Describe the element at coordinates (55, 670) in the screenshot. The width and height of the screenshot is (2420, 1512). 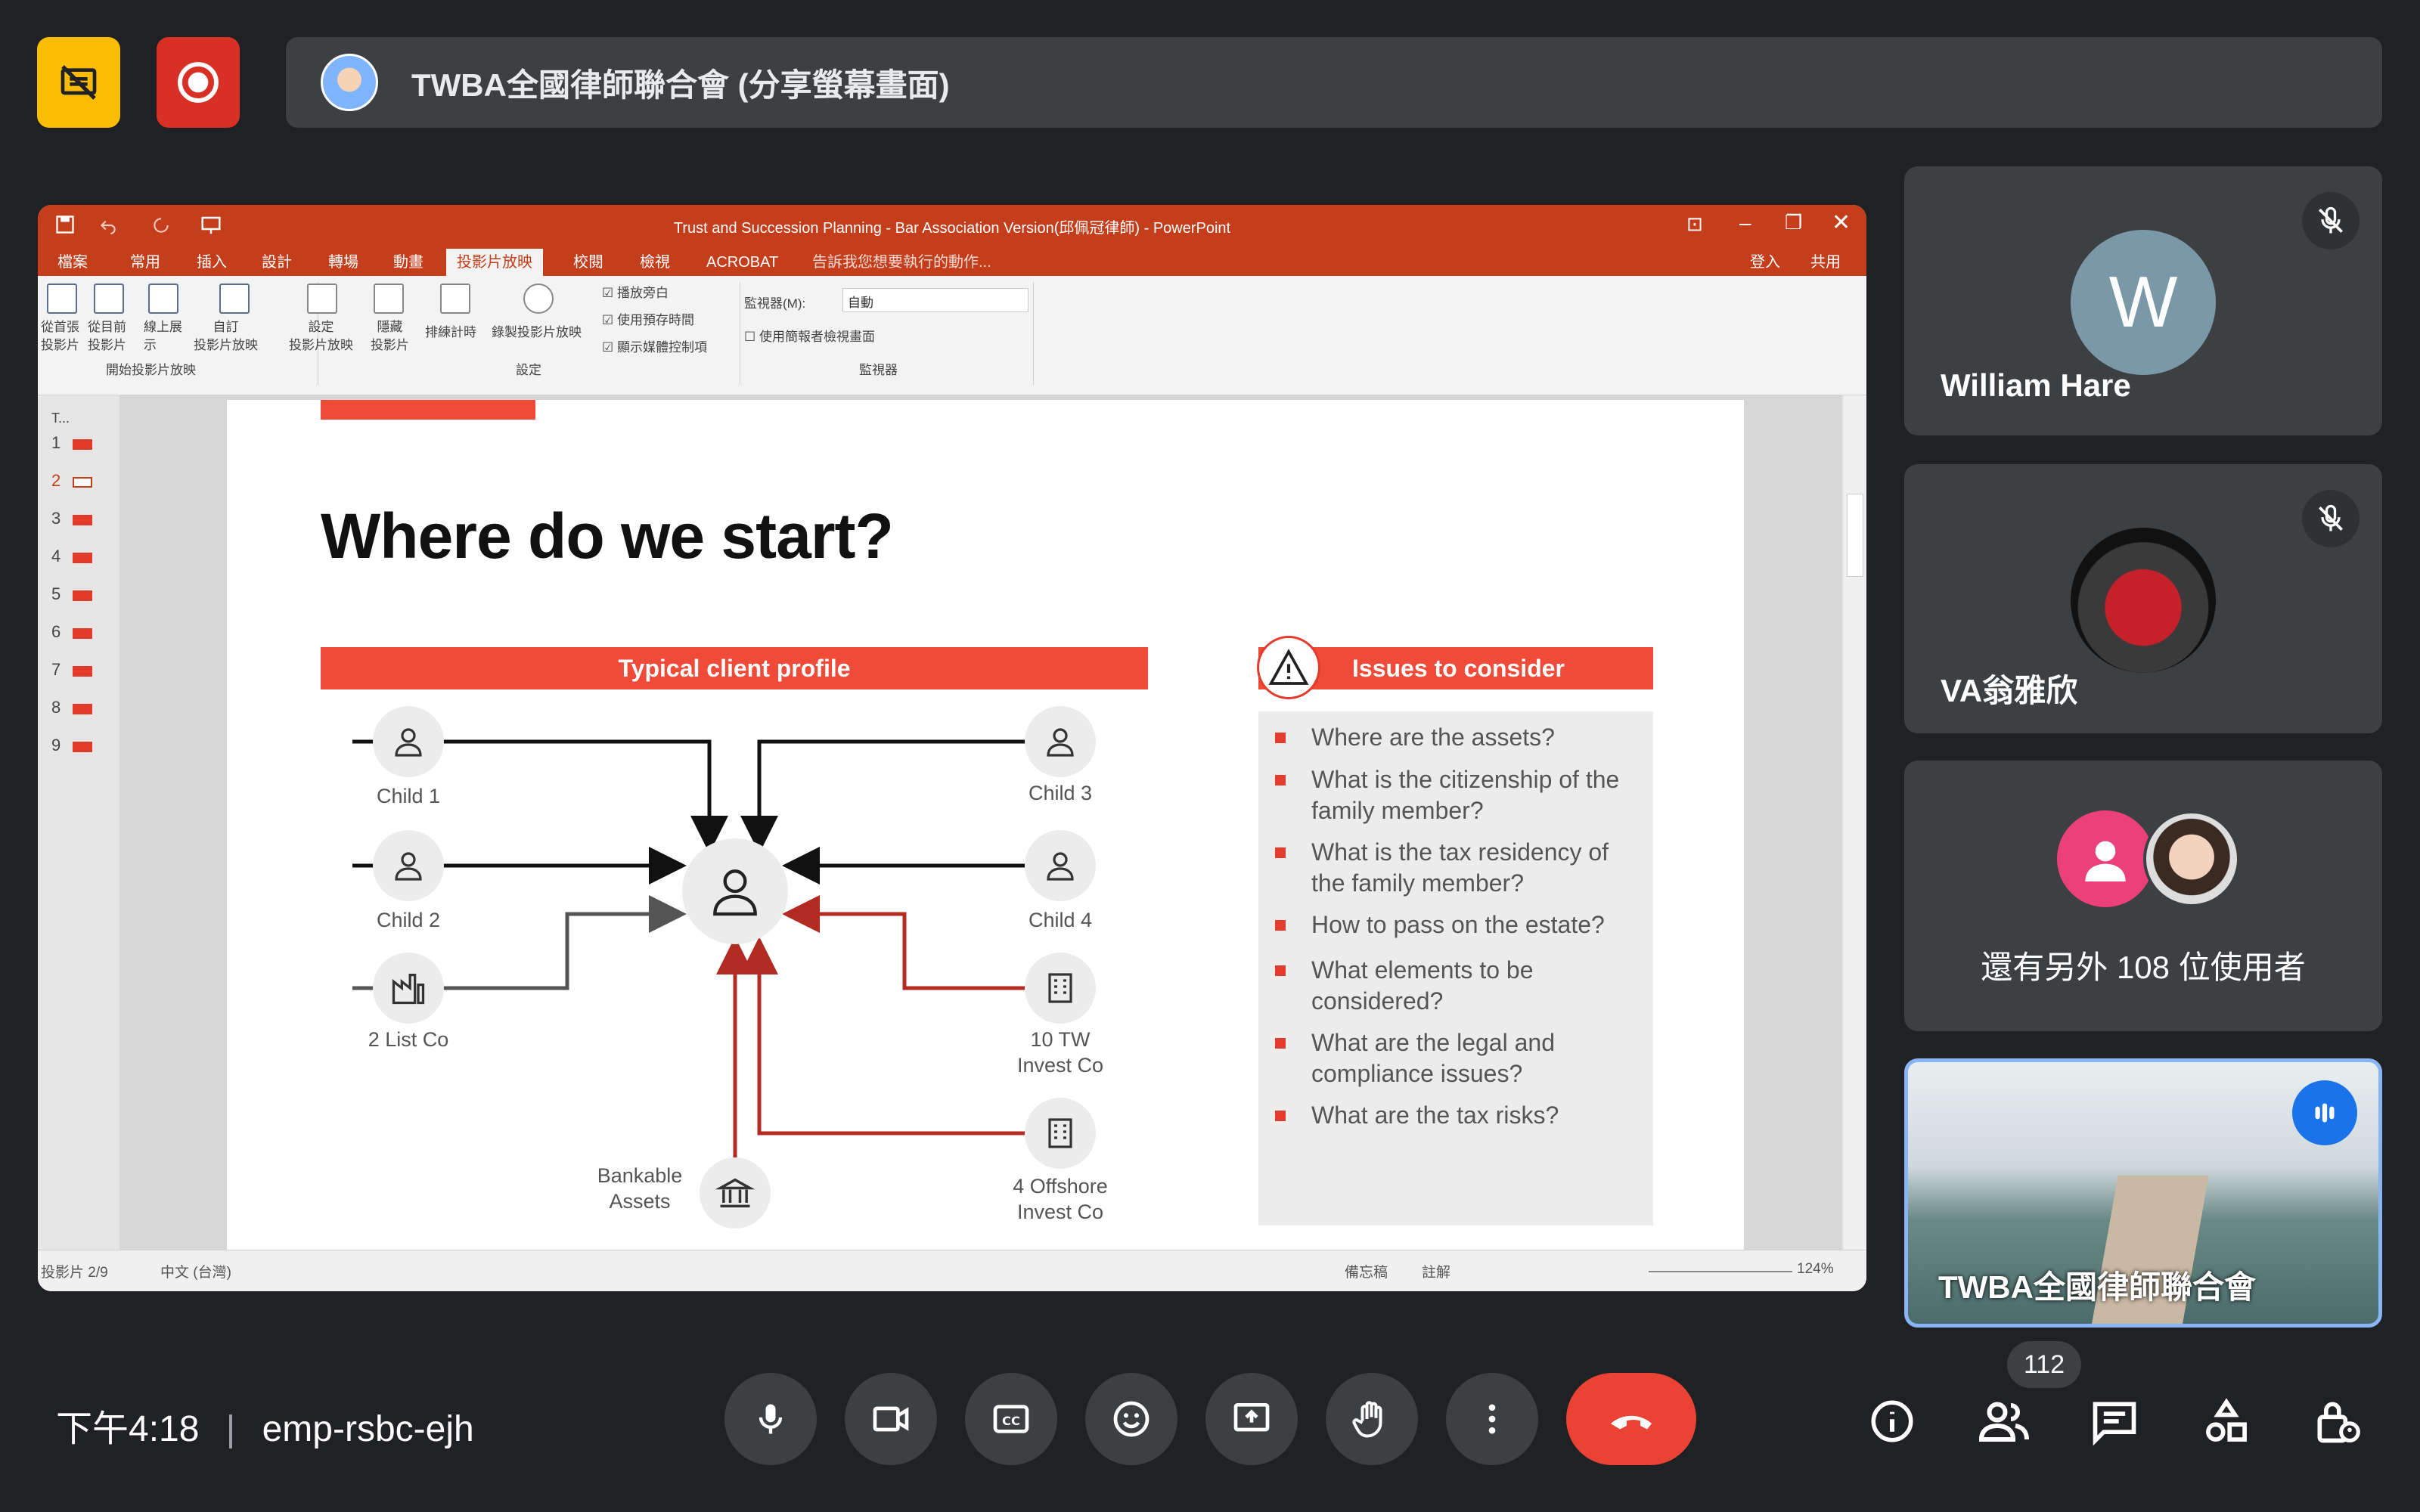
I see `thumbnail-number: 7` at that location.